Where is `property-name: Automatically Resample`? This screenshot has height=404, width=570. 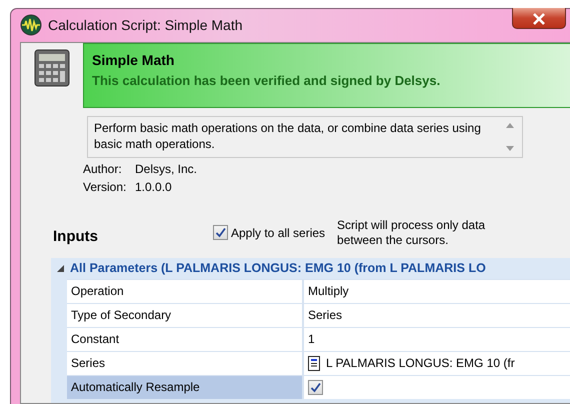
property-name: Automatically Resample is located at coordinates (185, 387).